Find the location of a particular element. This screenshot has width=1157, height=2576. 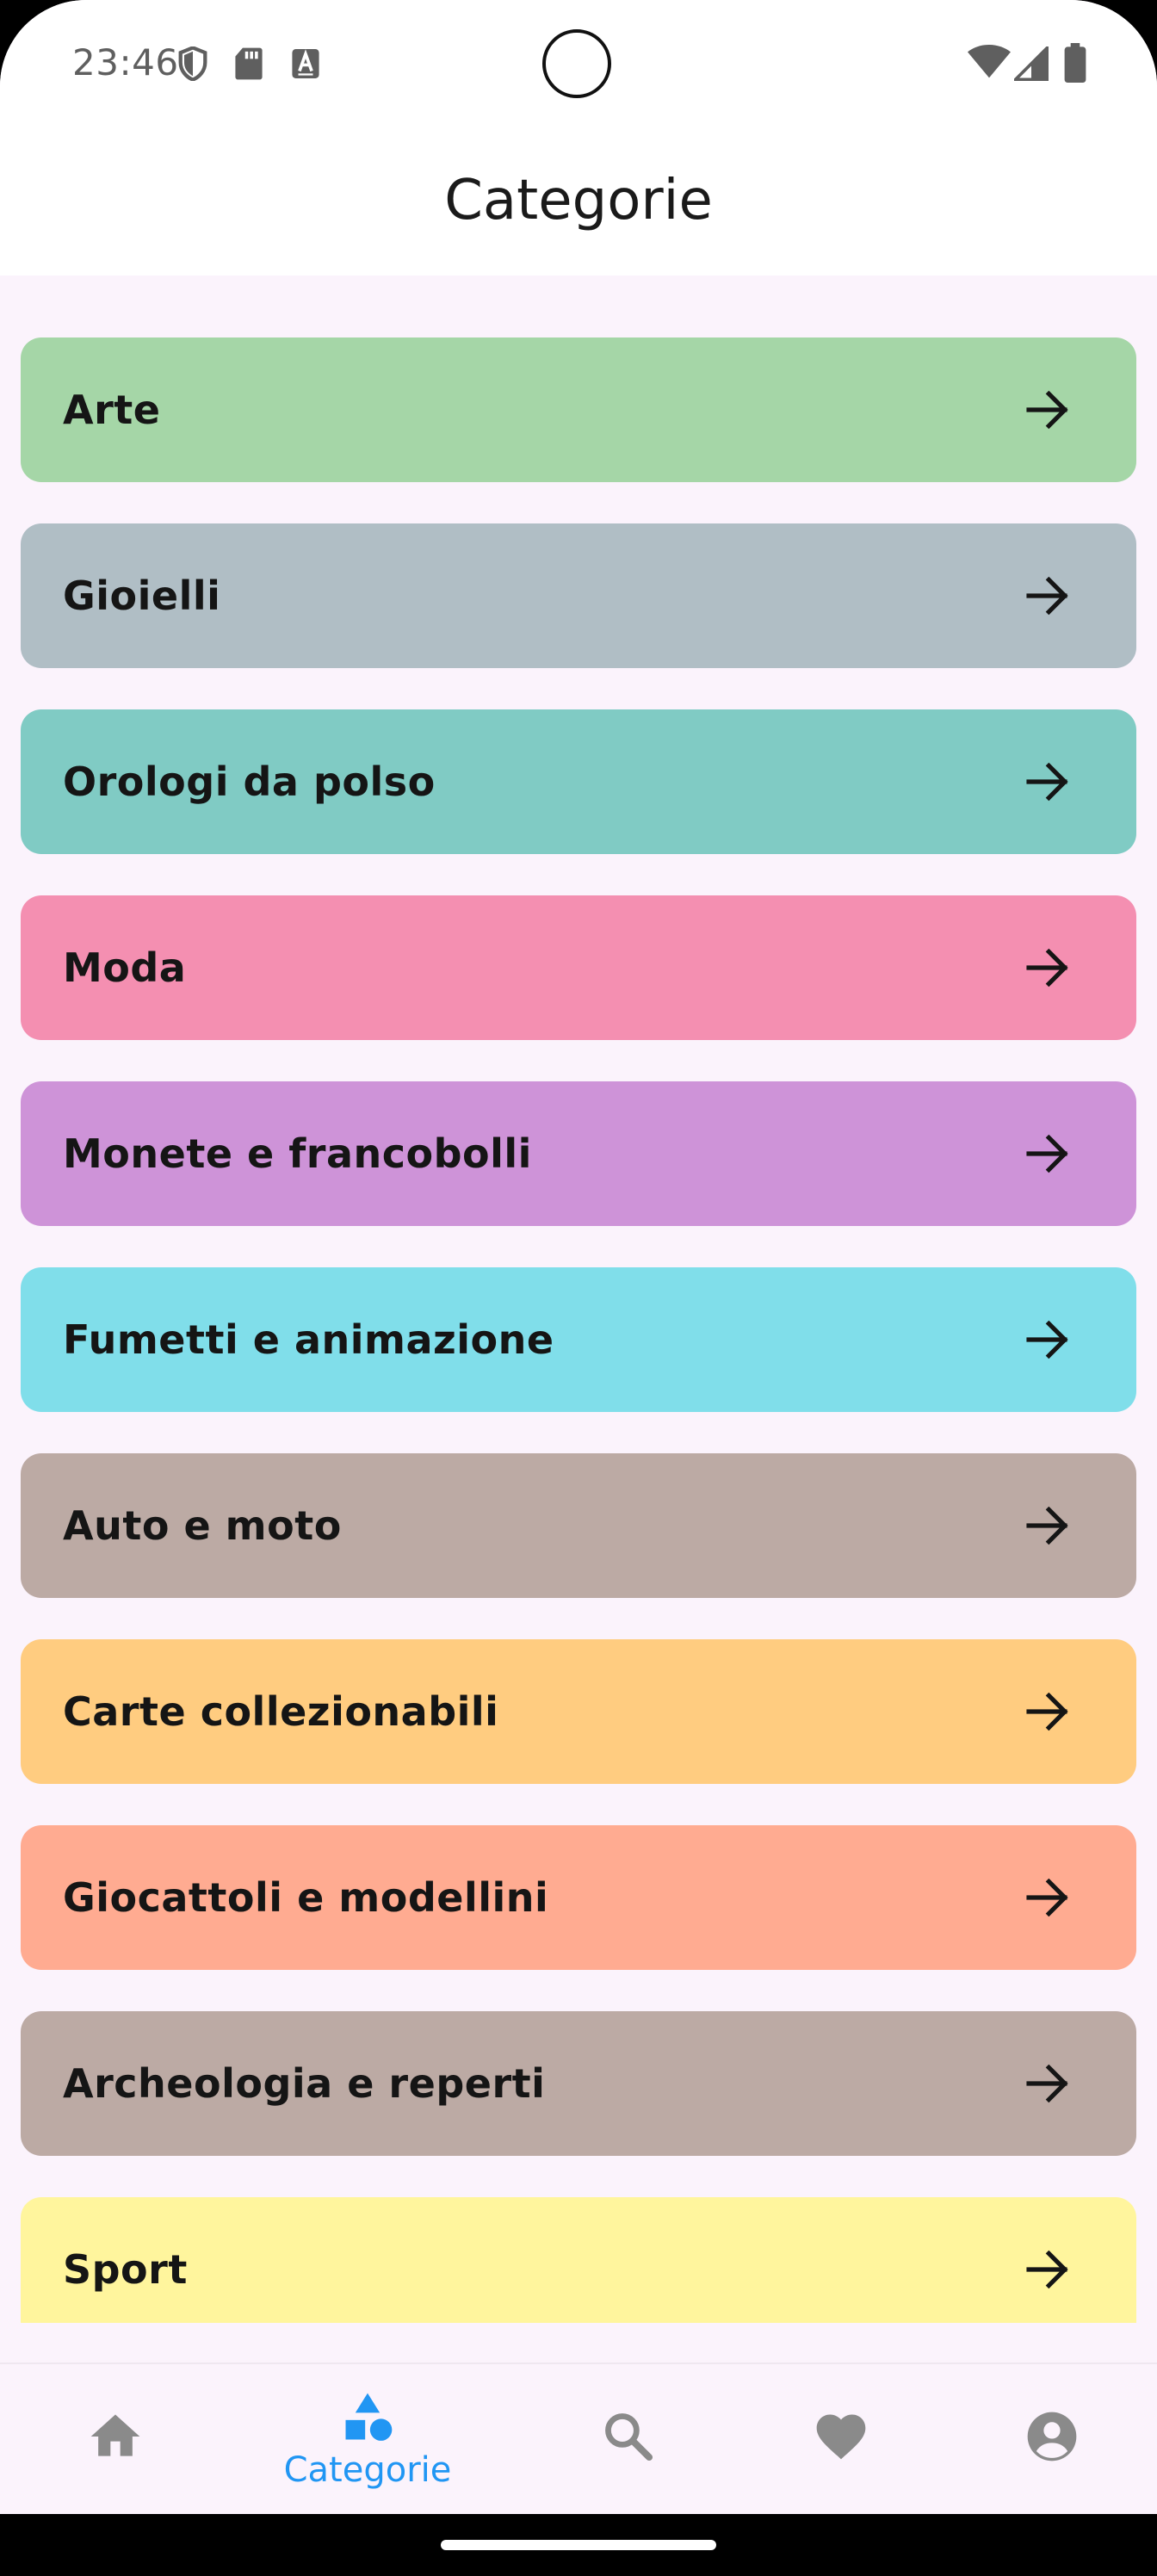

category-label: Carte collezionabili is located at coordinates (281, 1712).